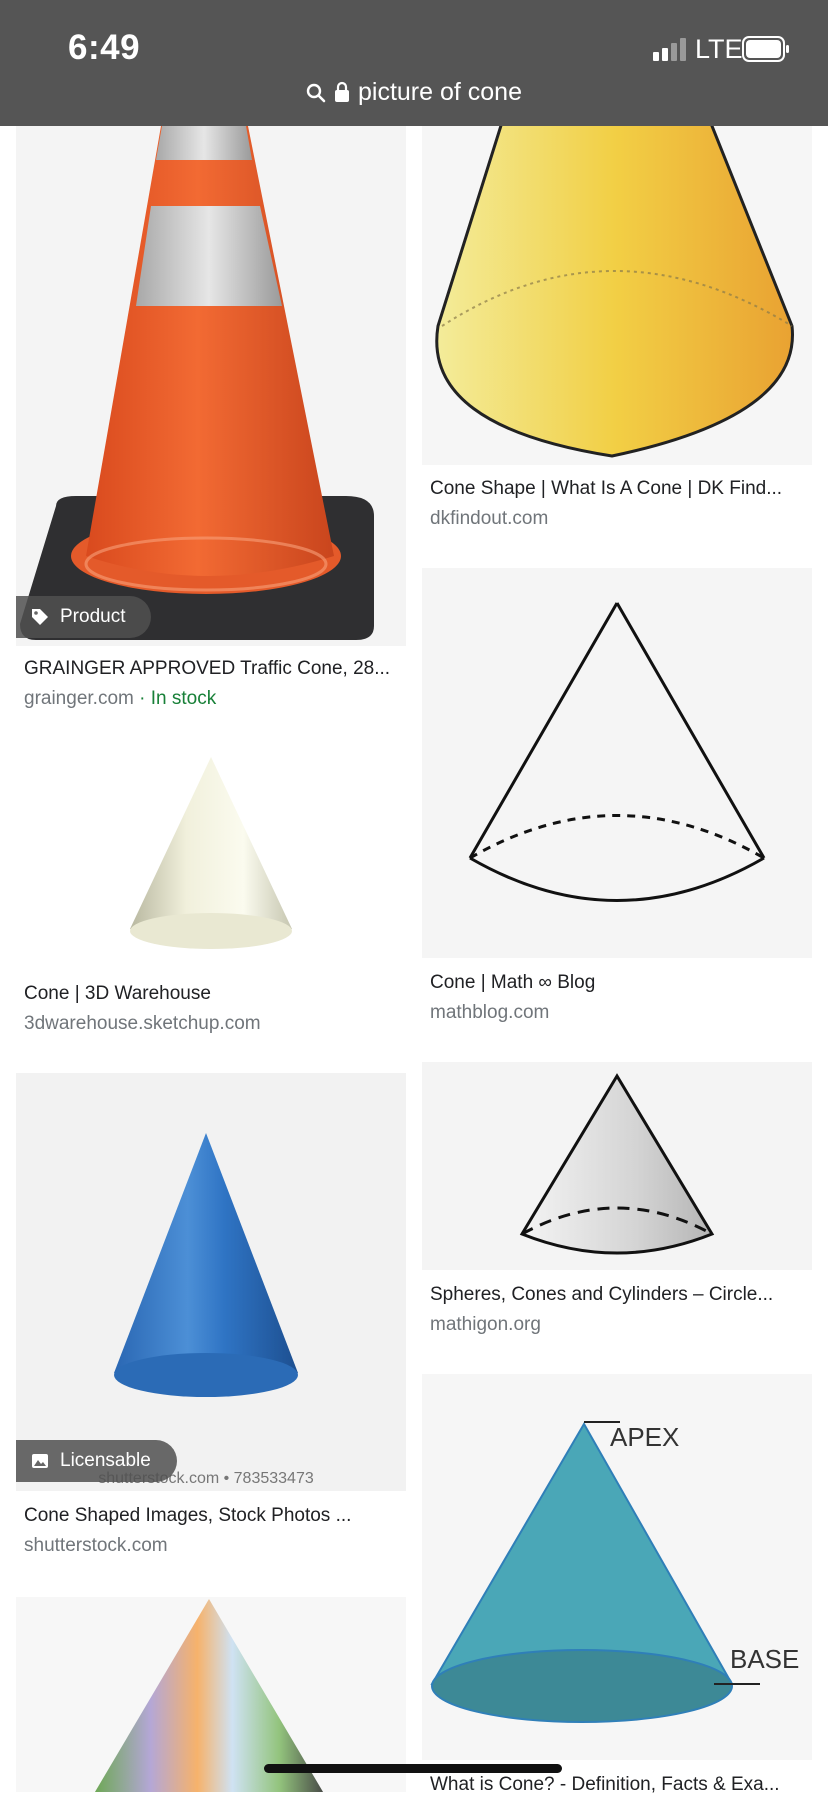 The image size is (828, 1796). I want to click on image-icon, so click(40, 1461).